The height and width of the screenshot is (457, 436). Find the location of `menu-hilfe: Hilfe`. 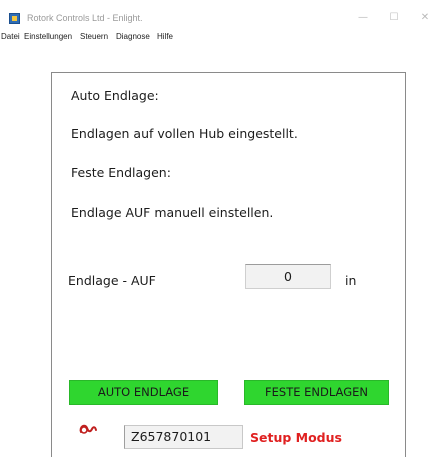

menu-hilfe: Hilfe is located at coordinates (165, 36).